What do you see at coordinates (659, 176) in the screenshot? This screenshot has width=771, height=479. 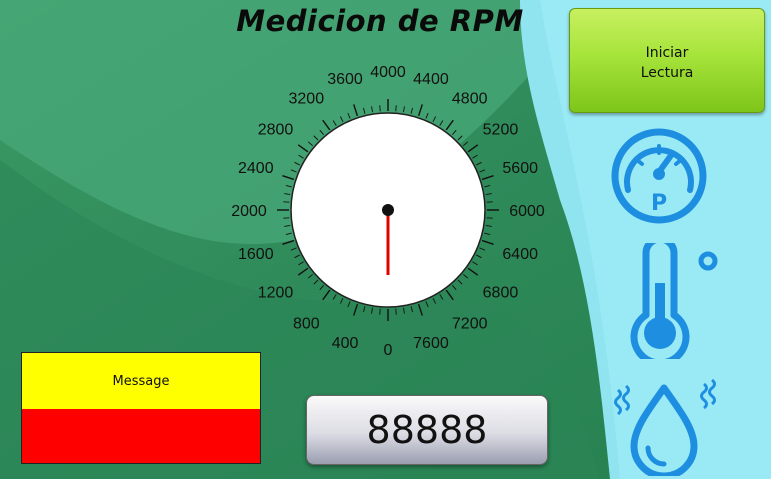 I see `pressure-gauge-icon: P` at bounding box center [659, 176].